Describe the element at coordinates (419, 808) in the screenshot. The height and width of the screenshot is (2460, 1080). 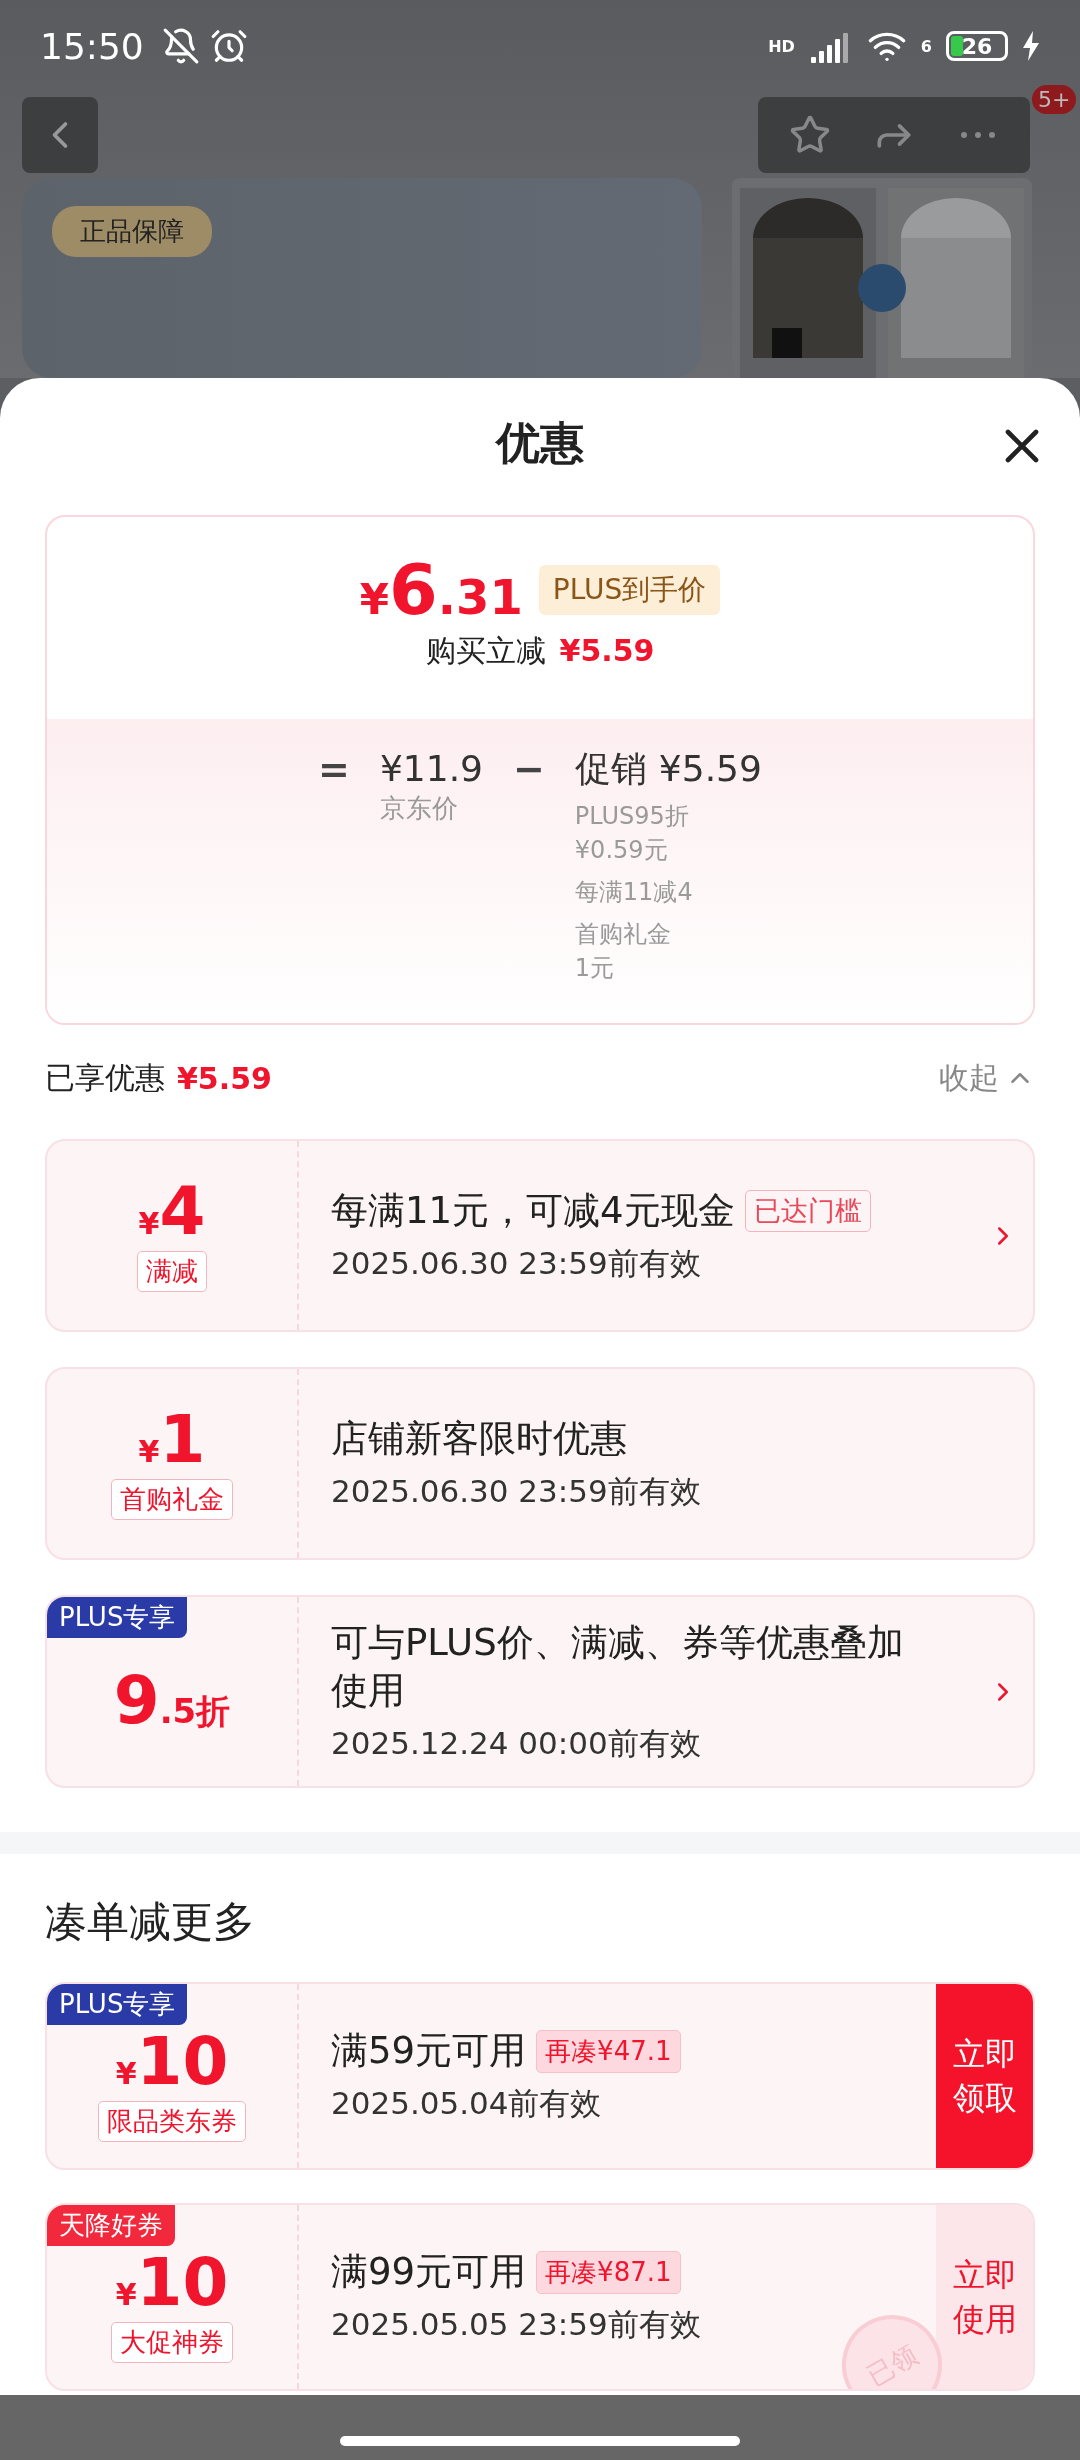
I see `base-price-label: 京东价` at that location.